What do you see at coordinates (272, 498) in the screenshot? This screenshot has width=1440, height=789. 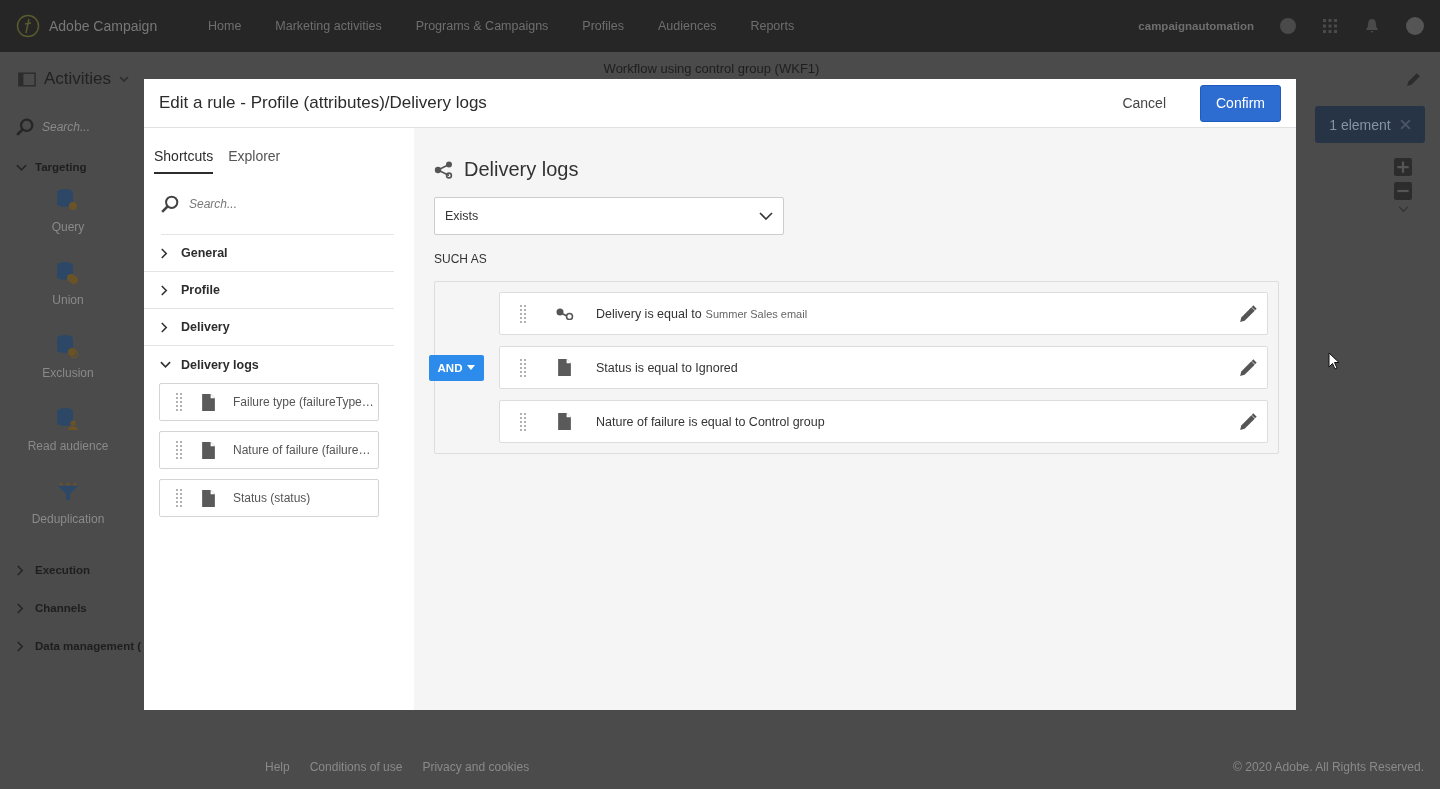 I see `field-label: Status (status)` at bounding box center [272, 498].